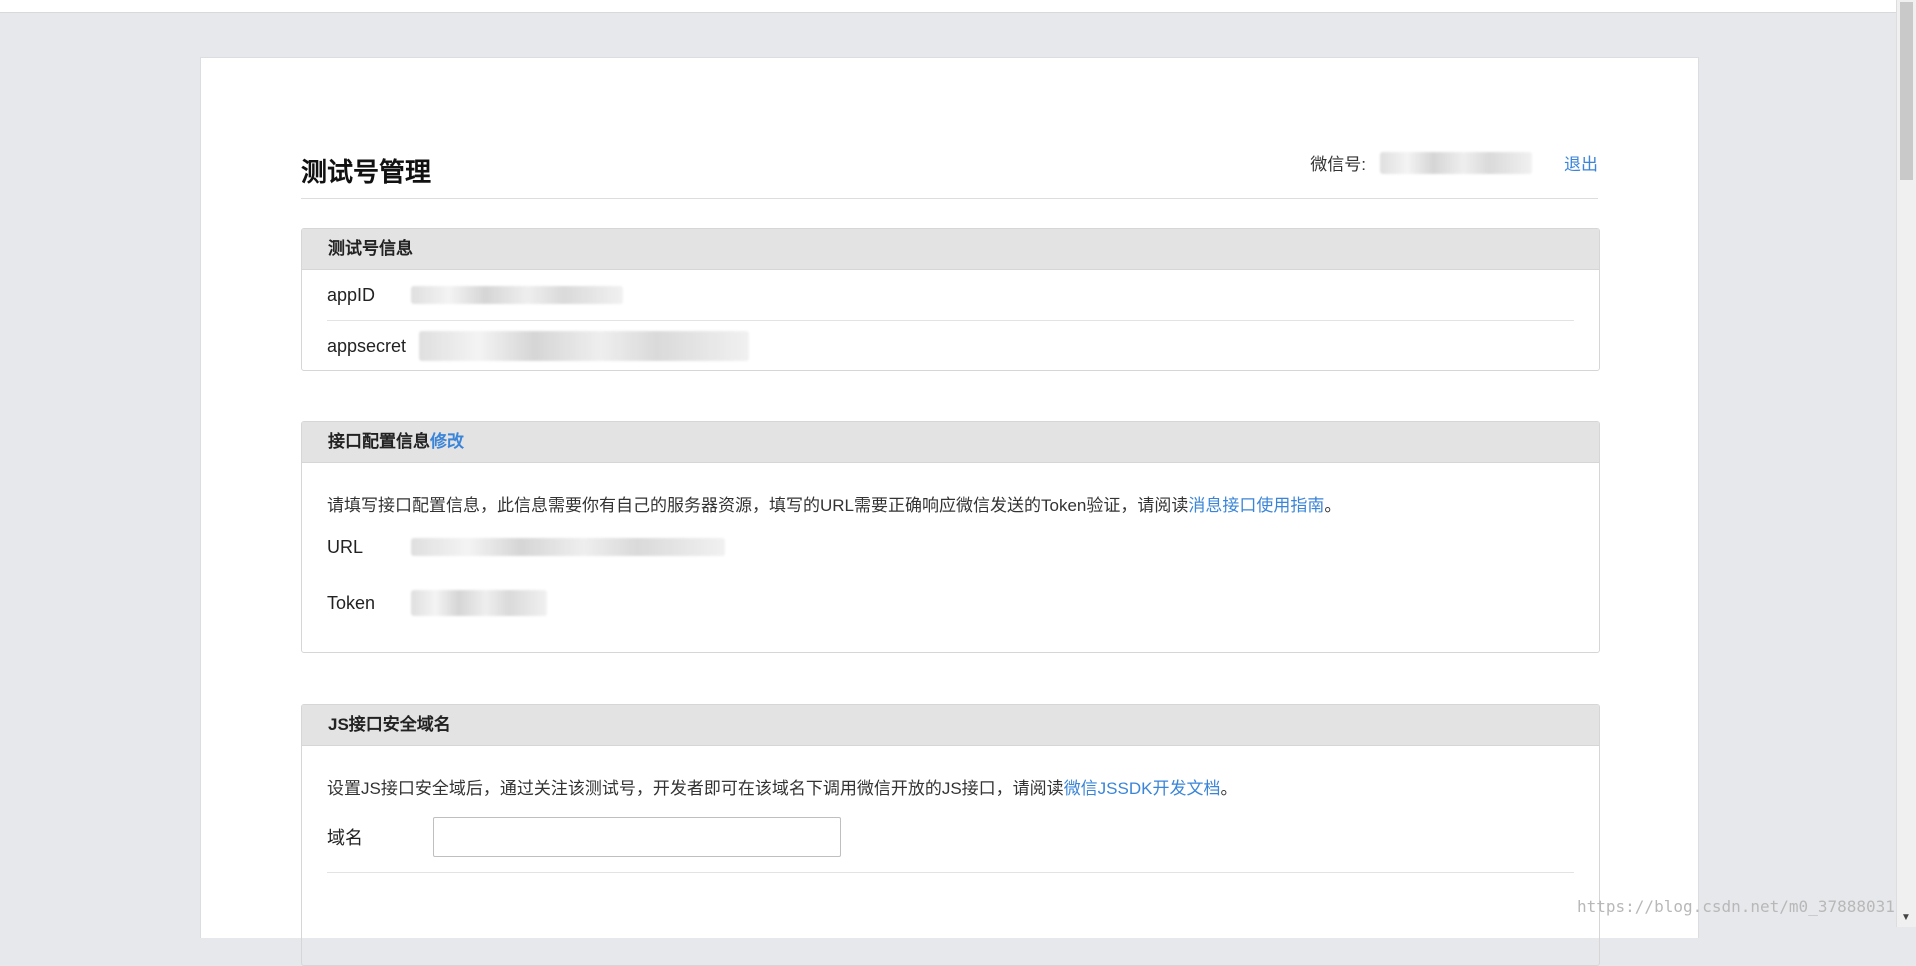 This screenshot has width=1916, height=966. I want to click on domain-label: 域名, so click(345, 838).